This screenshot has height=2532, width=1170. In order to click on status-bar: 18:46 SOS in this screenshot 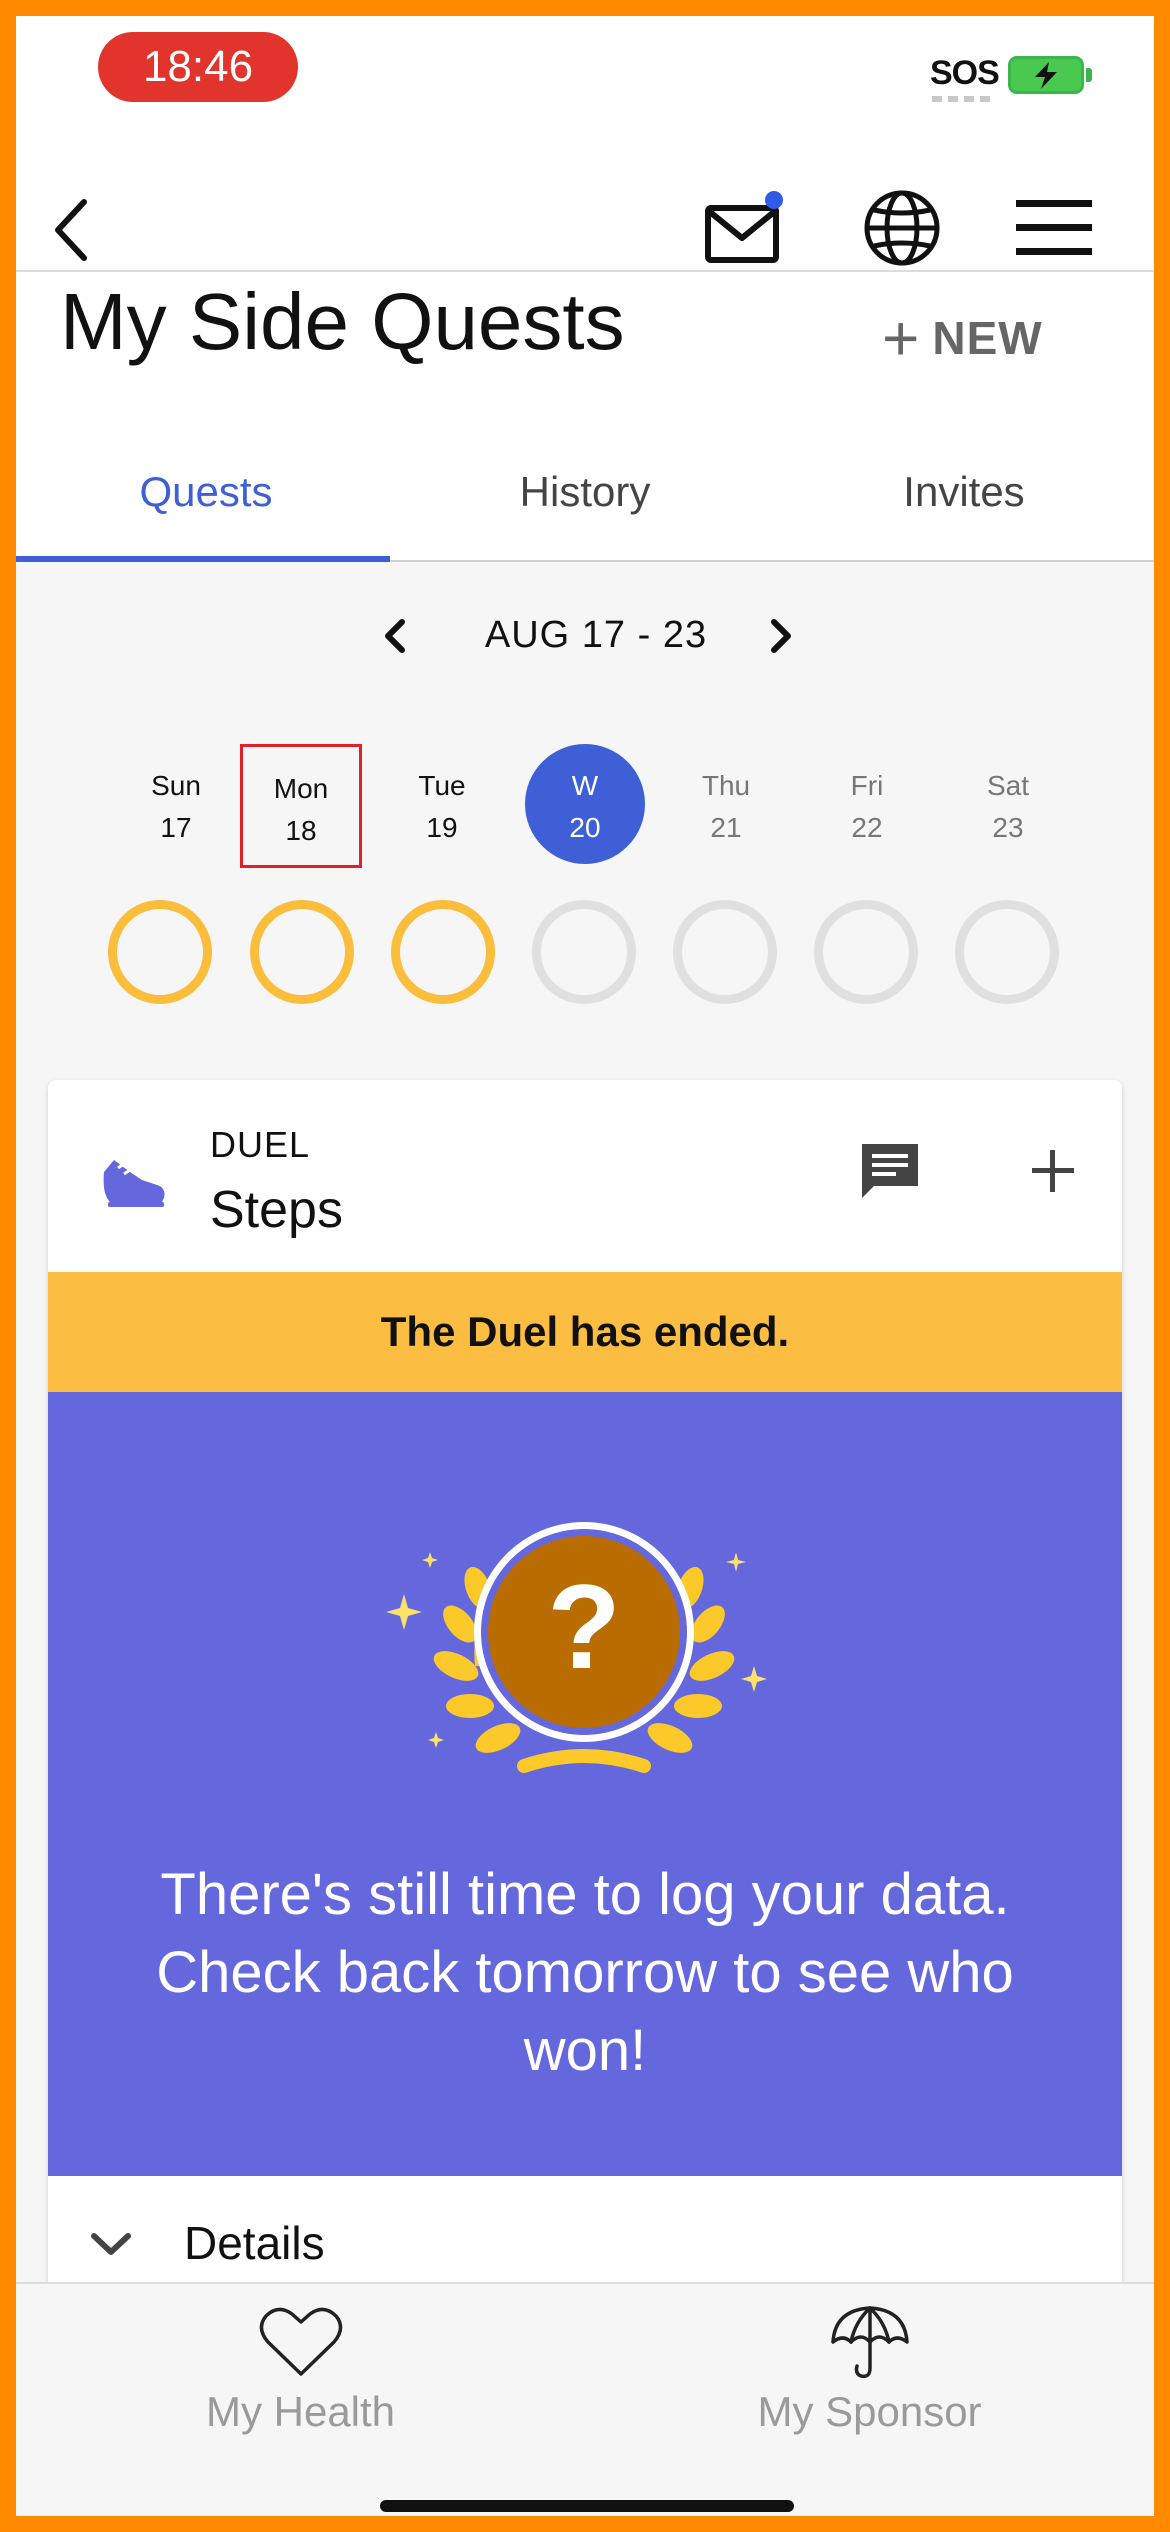, I will do `click(585, 76)`.